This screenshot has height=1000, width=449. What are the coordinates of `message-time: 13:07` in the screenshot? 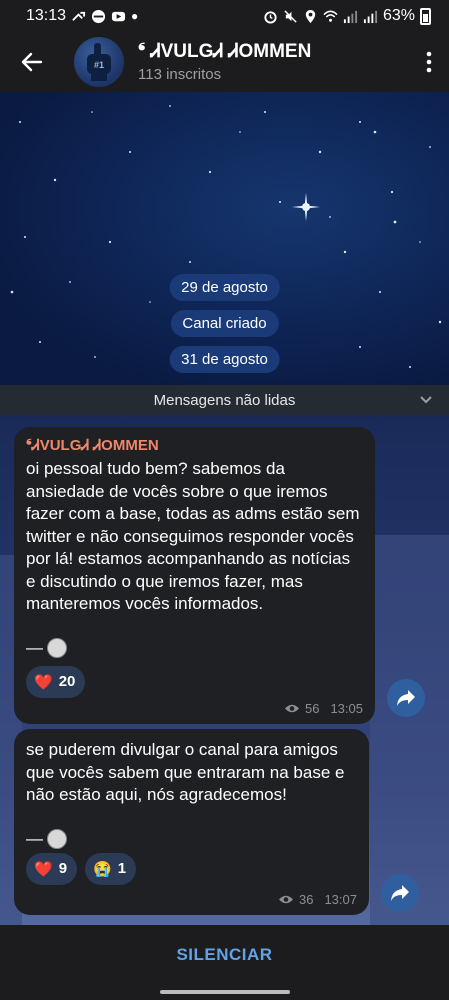 It's located at (340, 899).